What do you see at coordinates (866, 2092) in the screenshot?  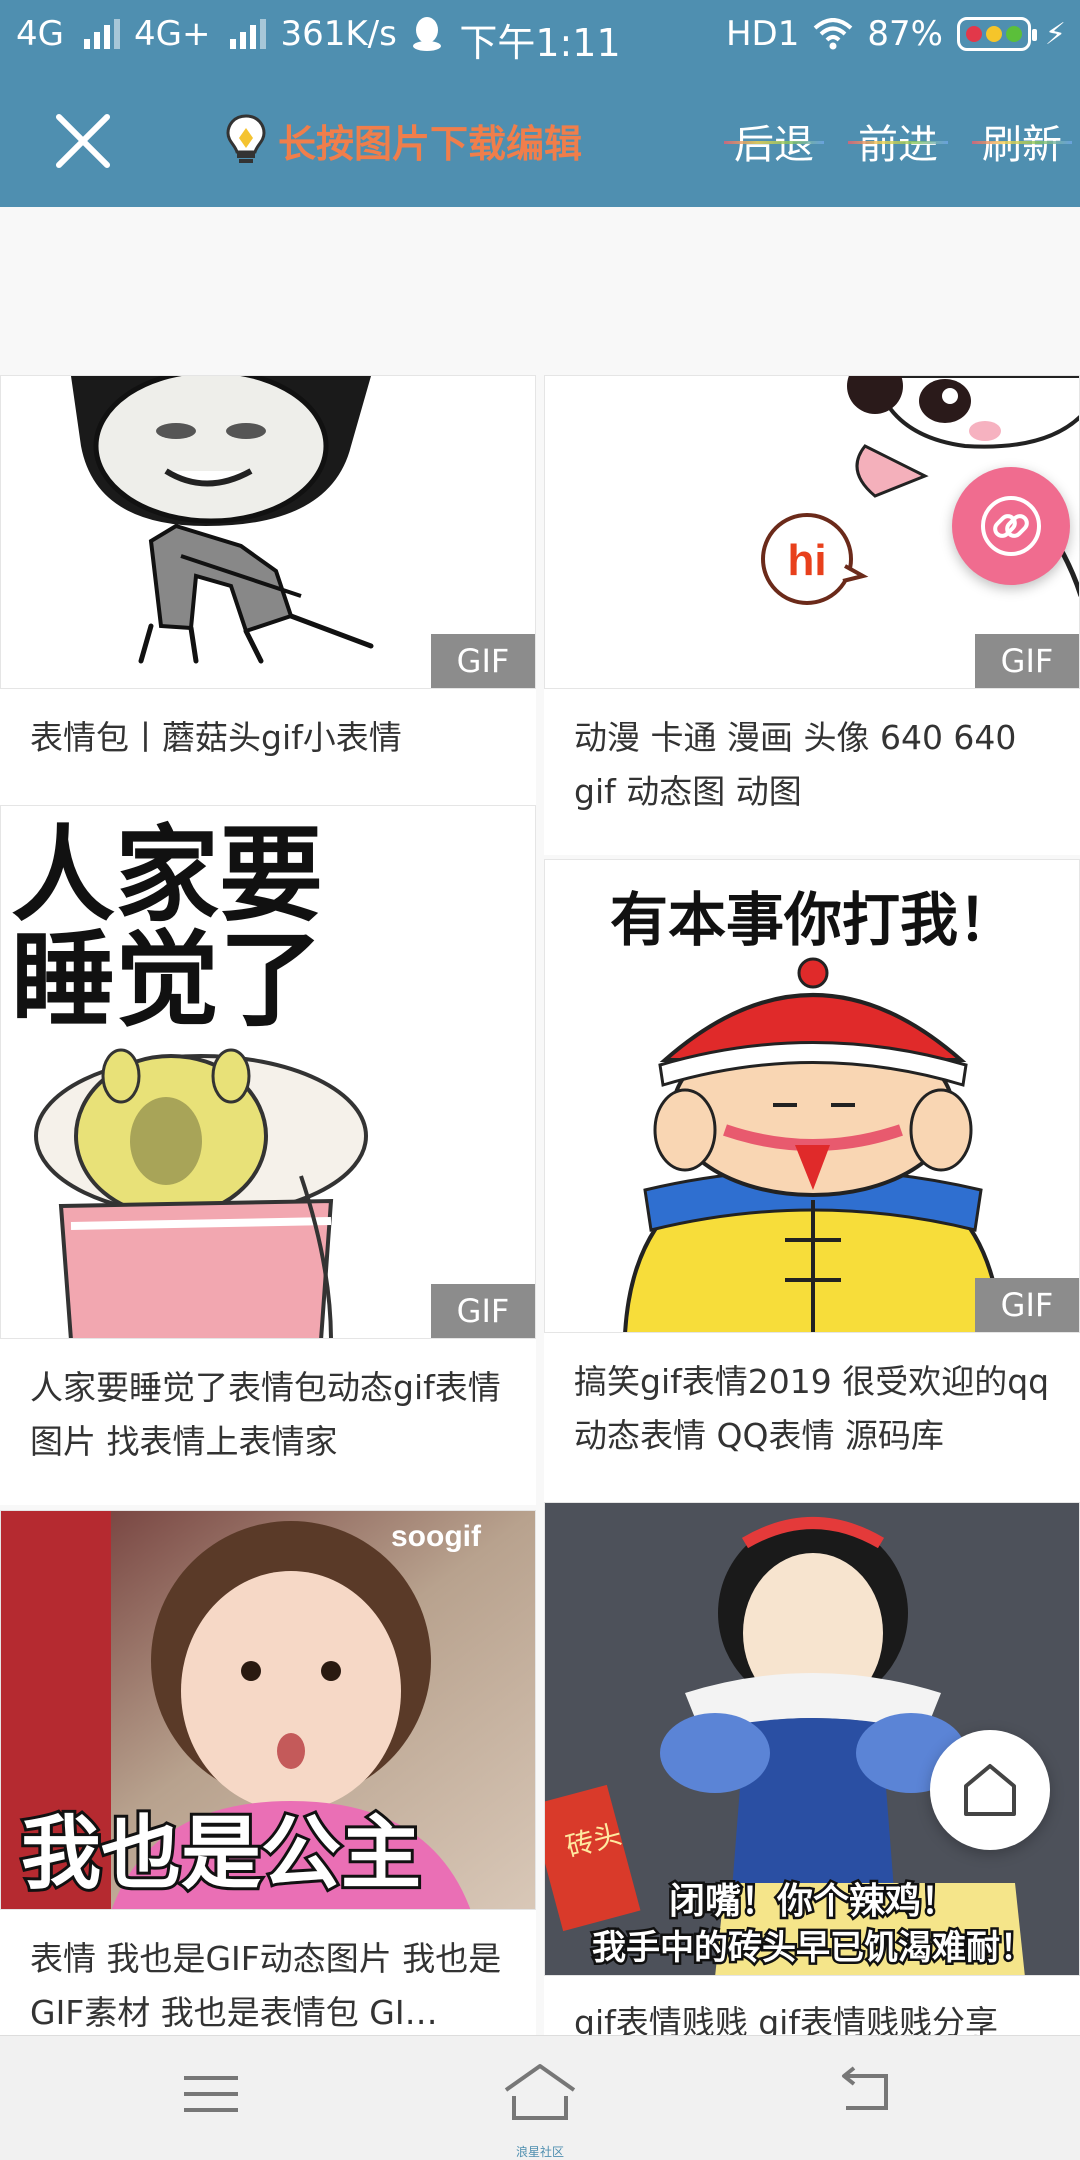 I see `back-icon` at bounding box center [866, 2092].